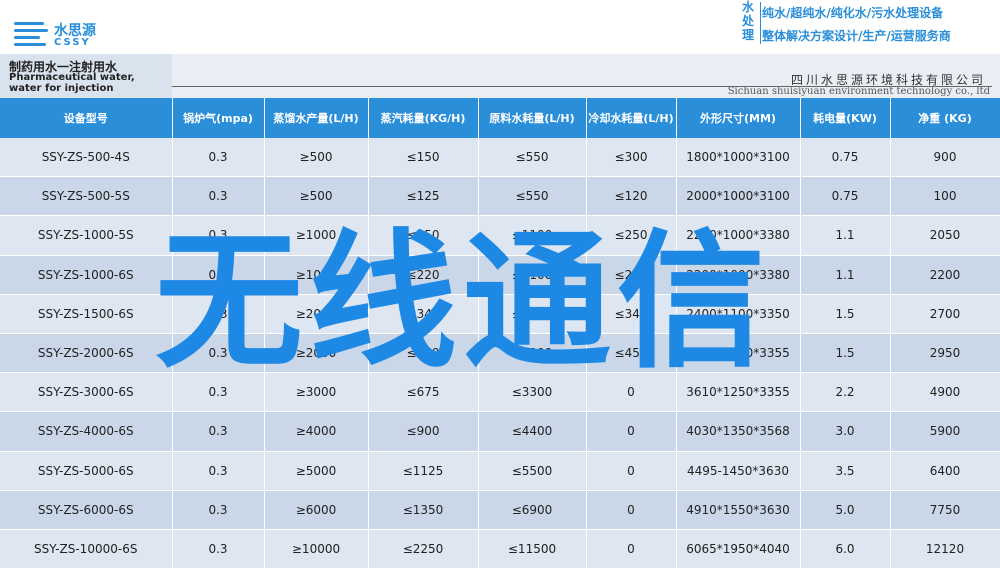  Describe the element at coordinates (738, 431) in the screenshot. I see `table-cell: 4030*1350*3568` at that location.